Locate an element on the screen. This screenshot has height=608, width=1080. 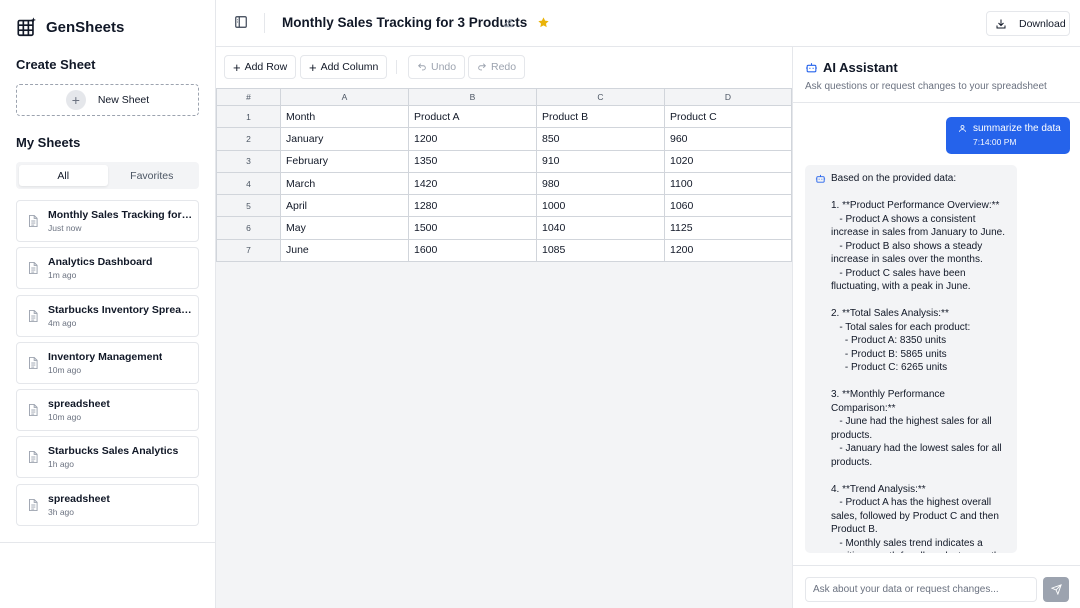
table-row: 1 Month Product A Product B Product C is located at coordinates (504, 116).